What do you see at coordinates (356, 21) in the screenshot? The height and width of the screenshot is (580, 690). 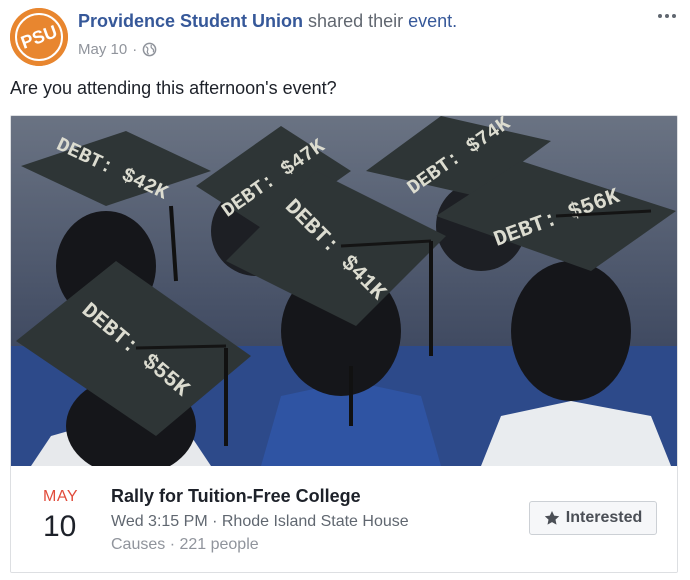 I see `author-action-text: shared their` at bounding box center [356, 21].